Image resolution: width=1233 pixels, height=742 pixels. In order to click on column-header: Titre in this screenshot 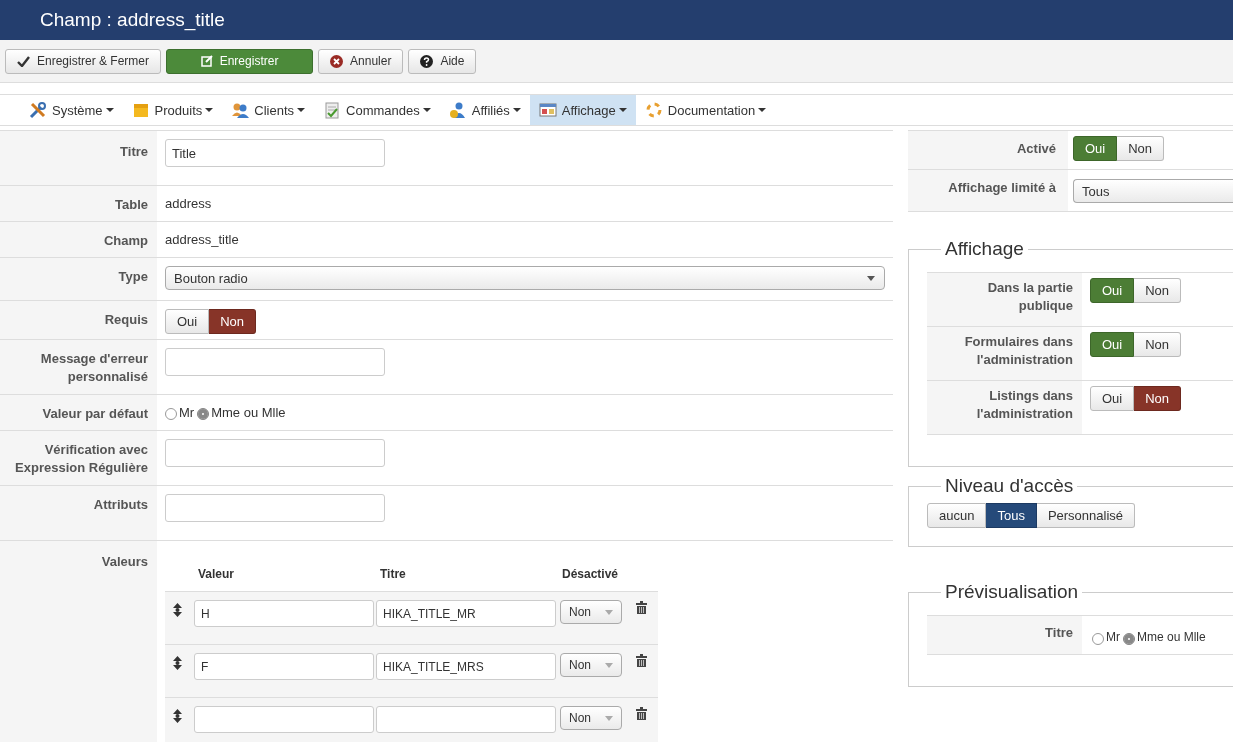, I will do `click(393, 574)`.